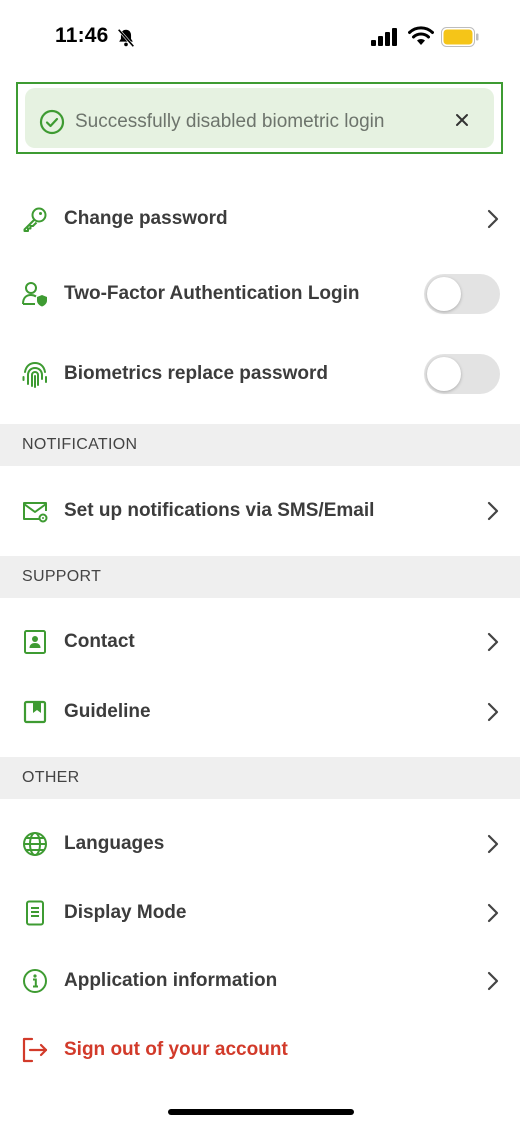 This screenshot has width=520, height=1125. Describe the element at coordinates (34, 374) in the screenshot. I see `fingerprint-icon` at that location.